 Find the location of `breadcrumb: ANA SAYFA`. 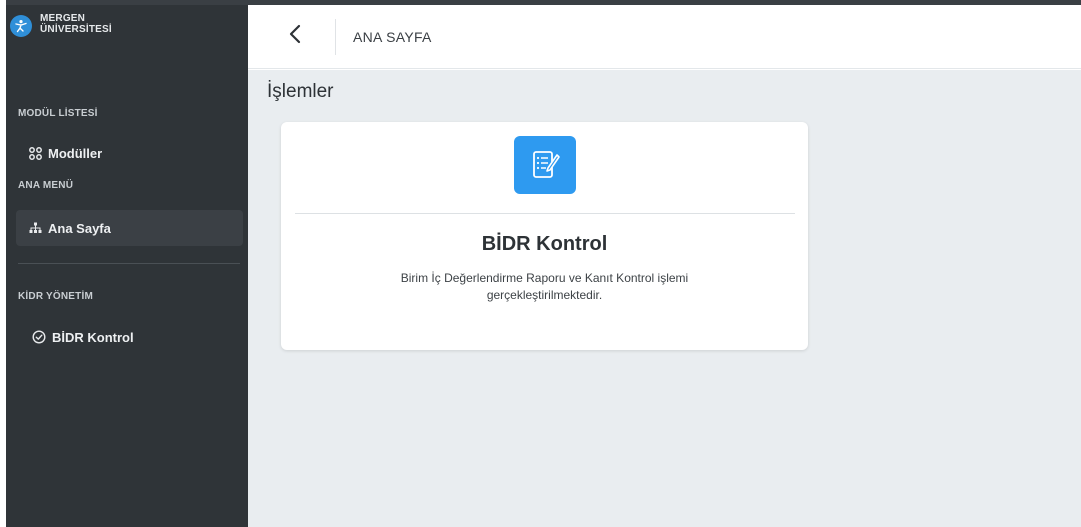

breadcrumb: ANA SAYFA is located at coordinates (392, 37).